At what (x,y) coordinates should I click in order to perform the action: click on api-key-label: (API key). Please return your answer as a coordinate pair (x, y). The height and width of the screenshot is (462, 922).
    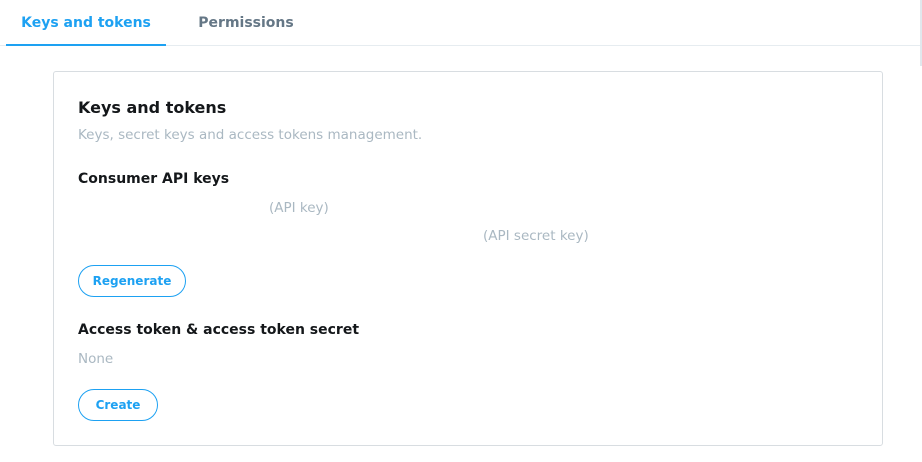
    Looking at the image, I should click on (299, 208).